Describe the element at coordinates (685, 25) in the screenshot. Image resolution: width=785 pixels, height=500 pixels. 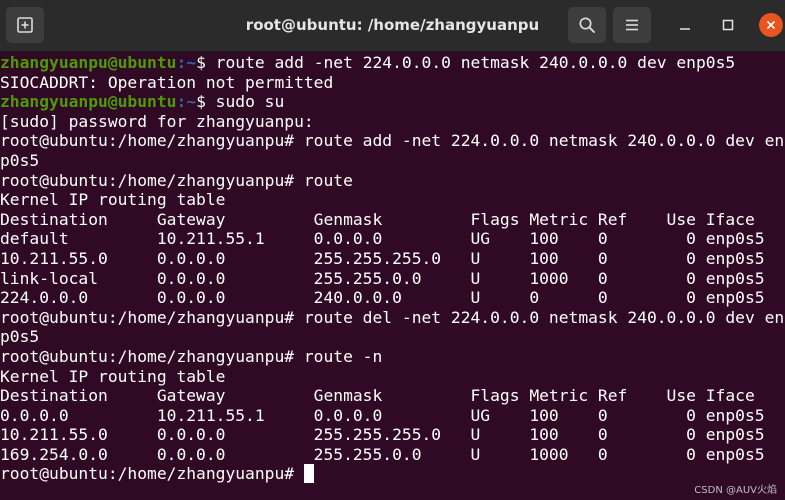
I see `minimize-button` at that location.